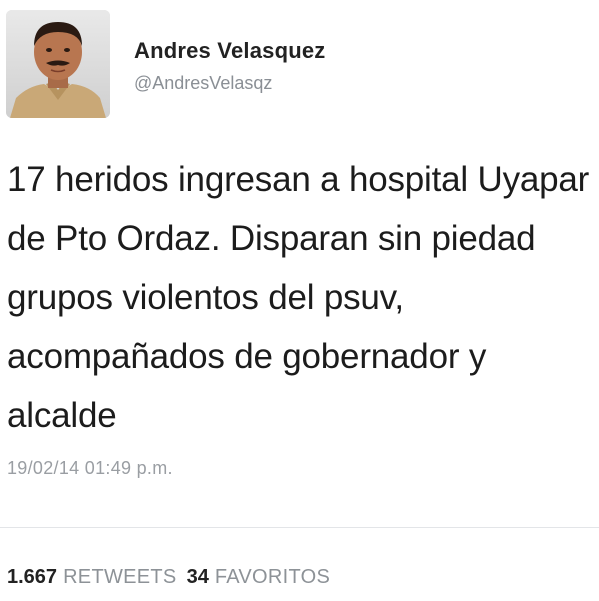  I want to click on retweets-label: RETWEETS, so click(120, 577).